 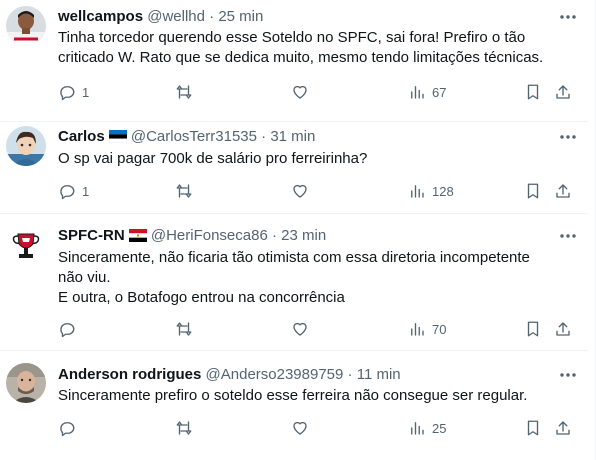 What do you see at coordinates (427, 92) in the screenshot?
I see `views-button: 67` at bounding box center [427, 92].